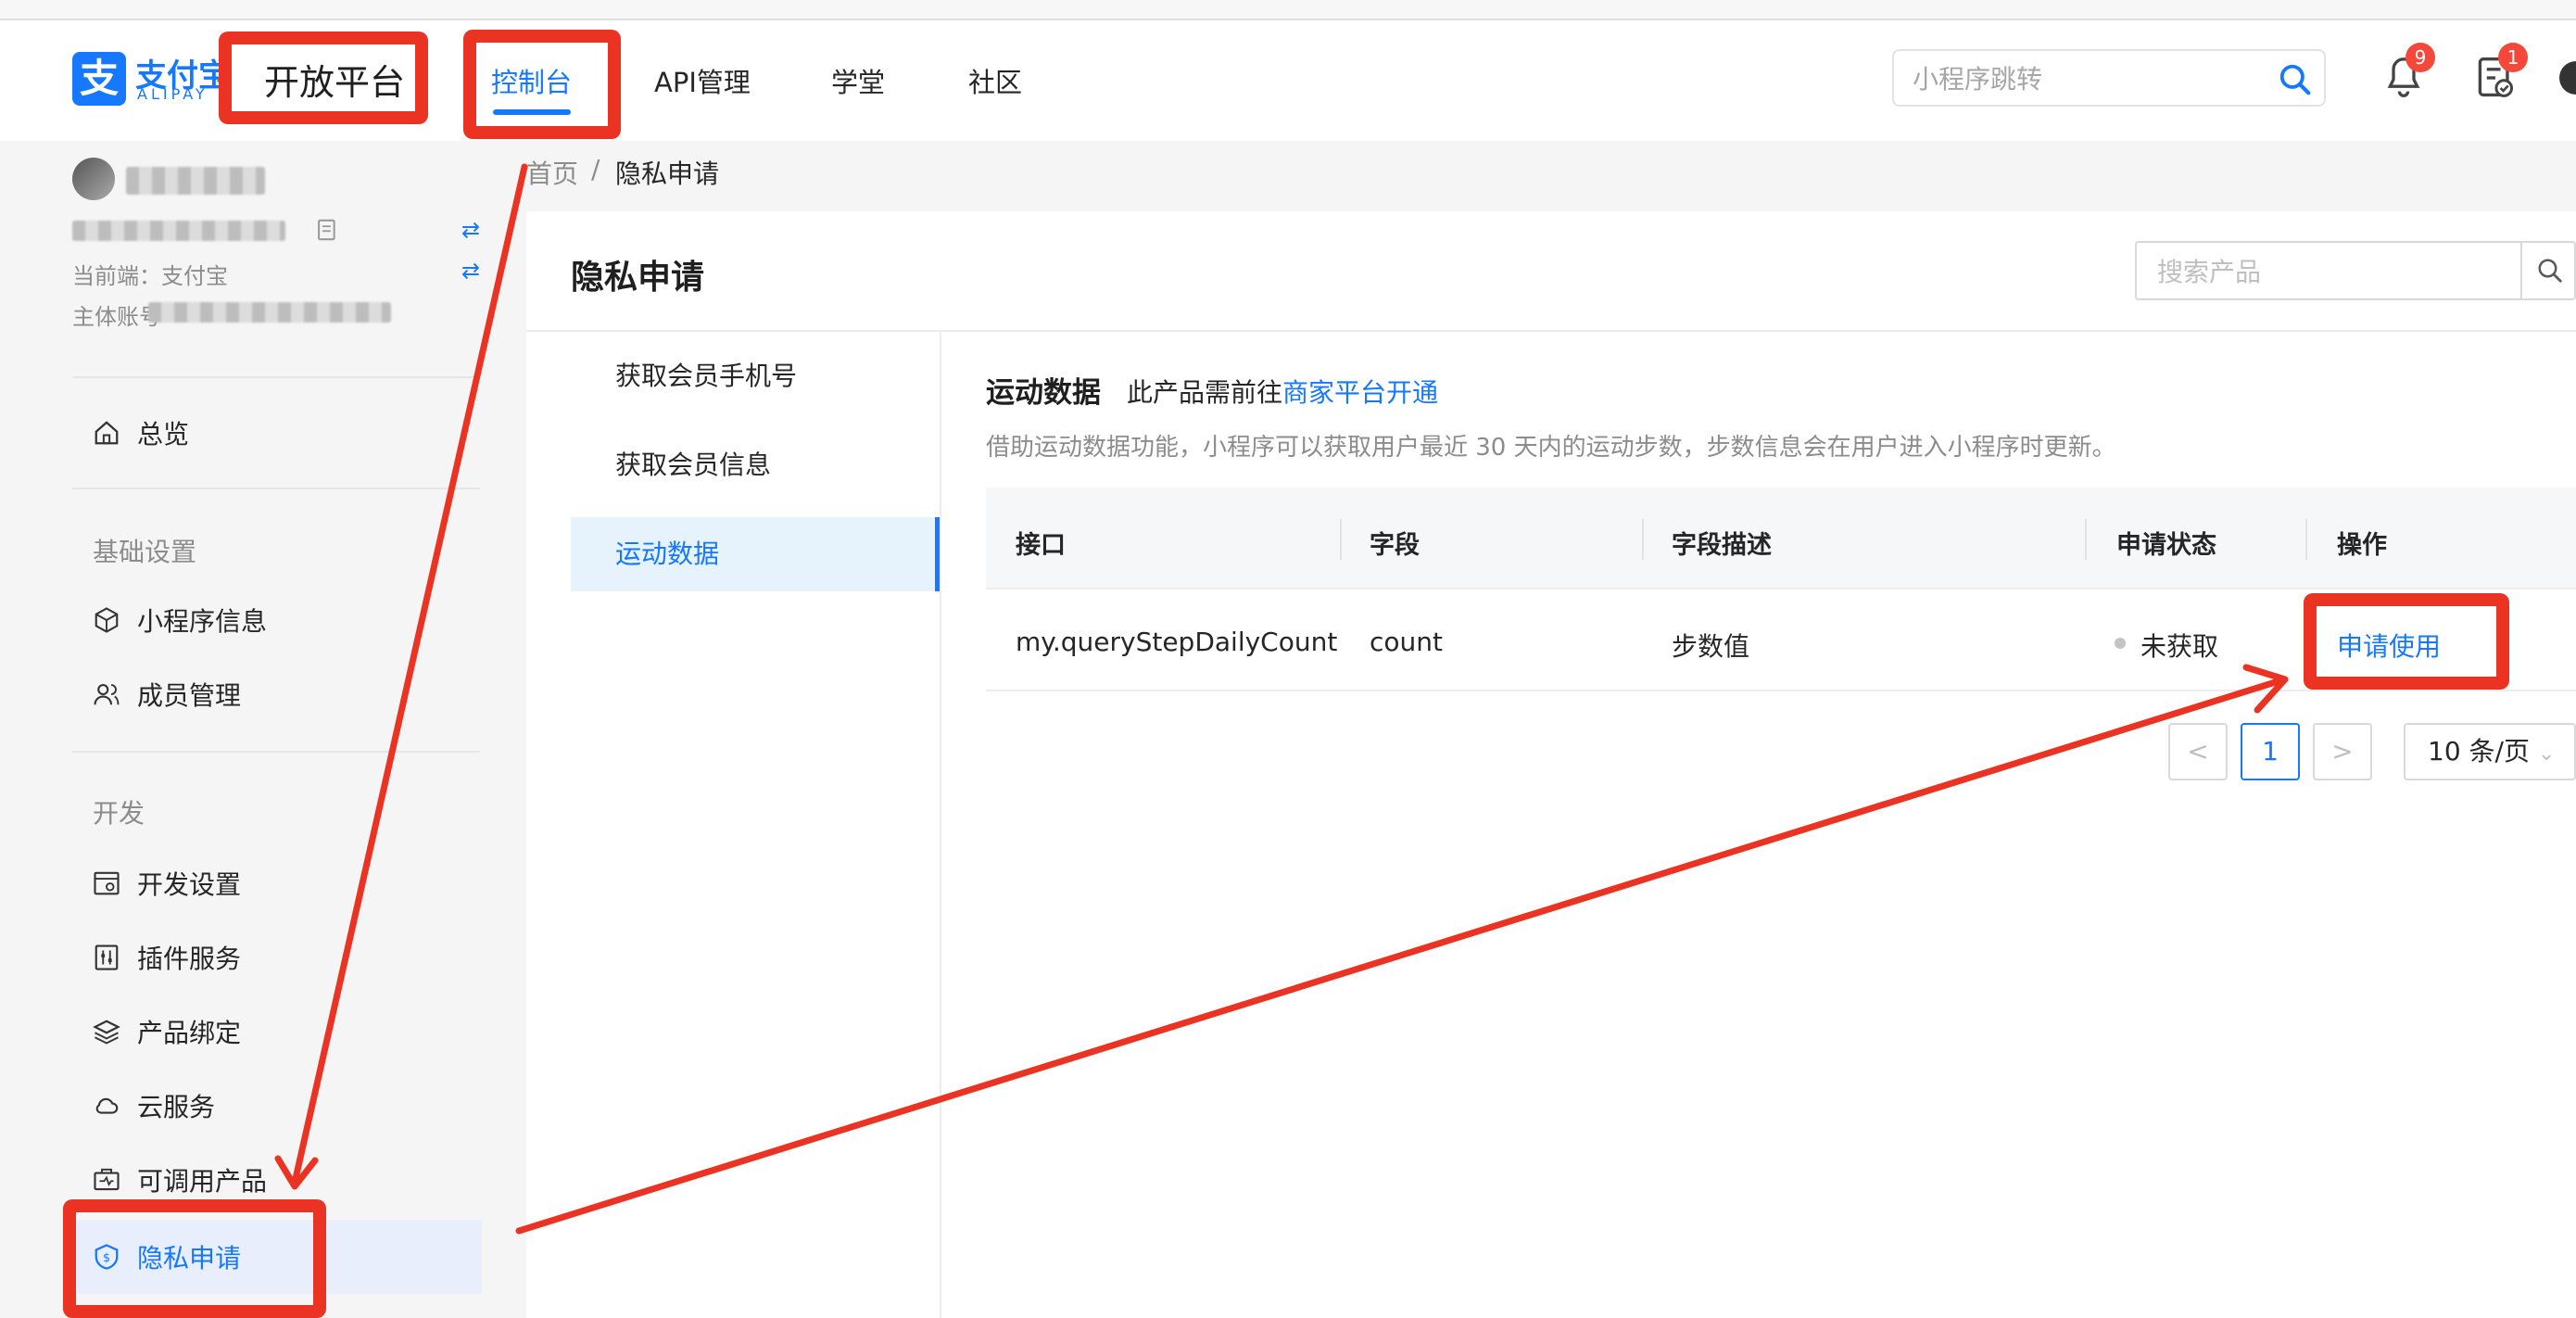 The image size is (2576, 1318). I want to click on chevron-down-icon: ⌄, so click(2546, 754).